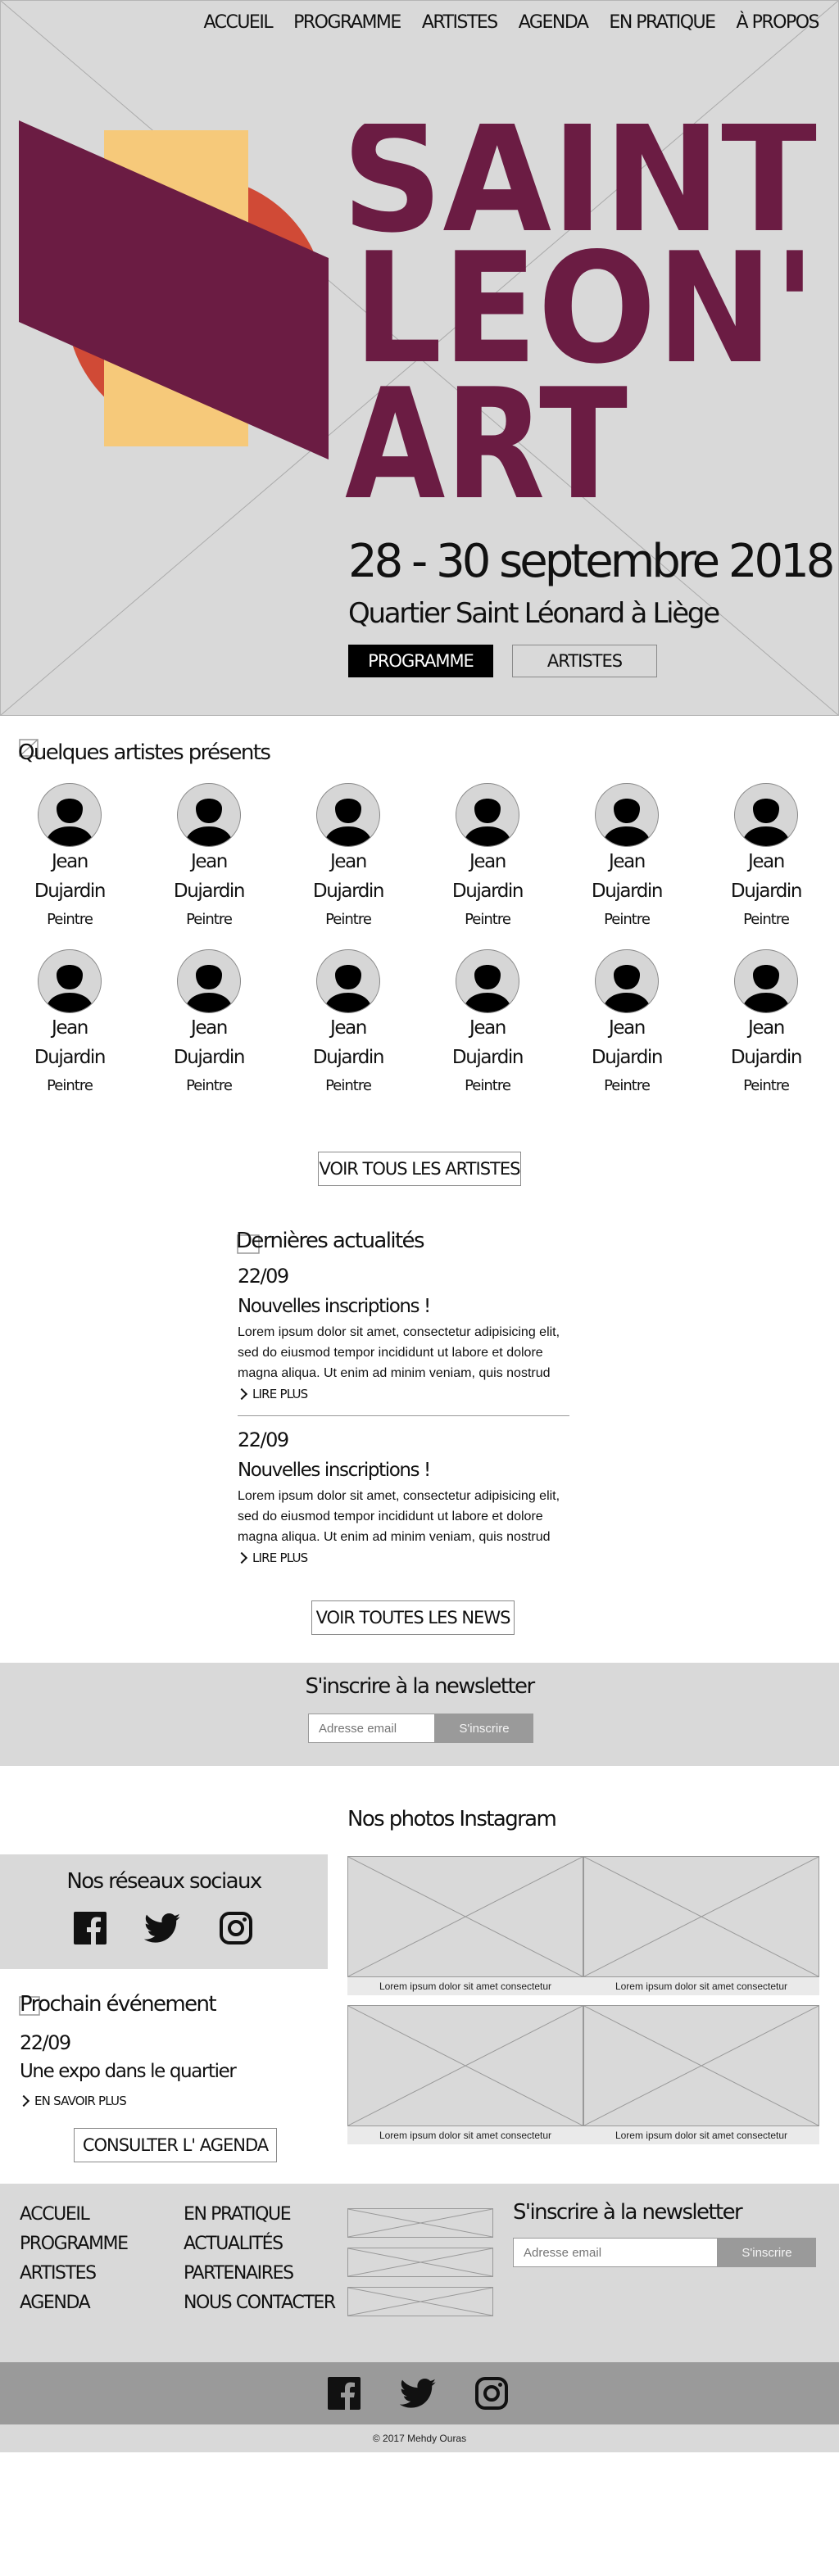 This screenshot has width=839, height=2576. I want to click on chevron-right-icon, so click(241, 1557).